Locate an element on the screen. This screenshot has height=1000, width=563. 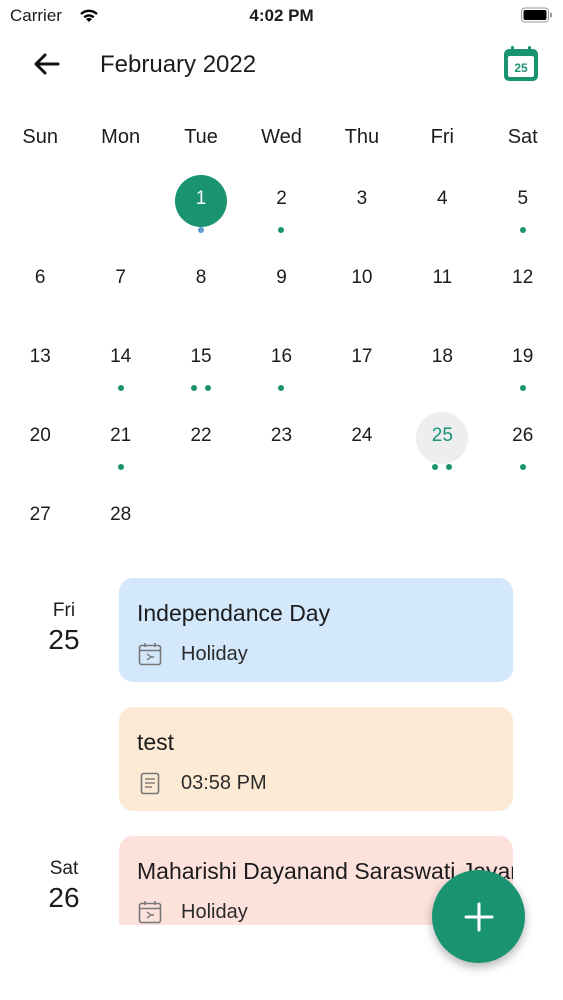
agenda-date-sat: Sat 26 is located at coordinates (64, 886).